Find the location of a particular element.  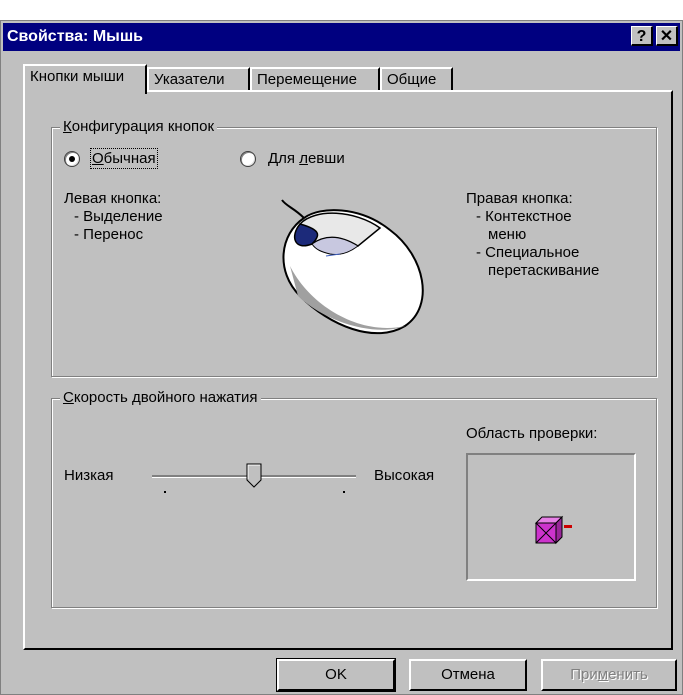

tab-label: Кнопки мыши is located at coordinates (77, 76).